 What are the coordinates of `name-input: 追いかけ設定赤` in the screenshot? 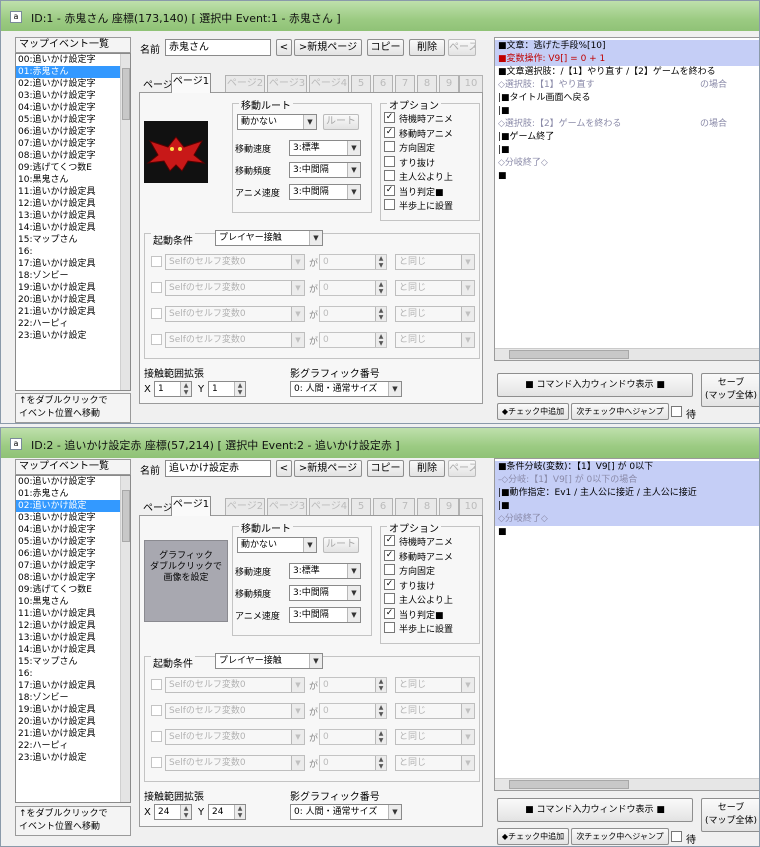 It's located at (218, 468).